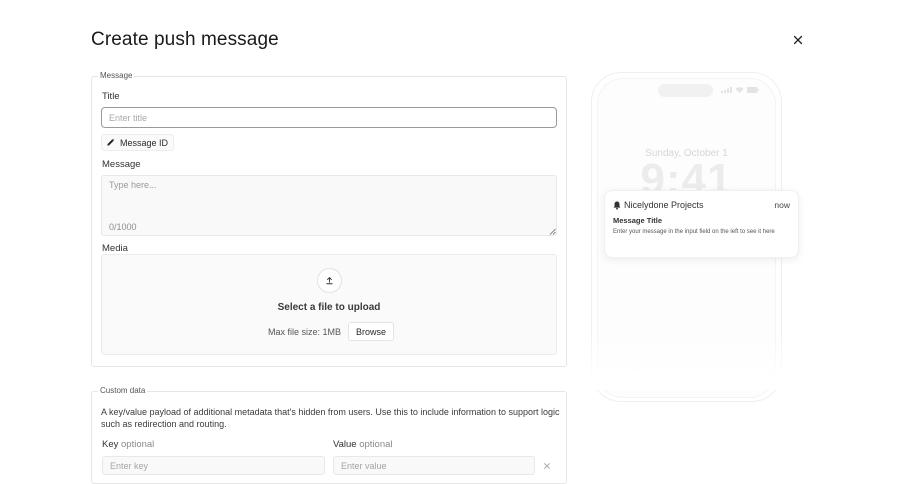 Image resolution: width=900 pixels, height=484 pixels. Describe the element at coordinates (753, 90) in the screenshot. I see `battery-icon` at that location.